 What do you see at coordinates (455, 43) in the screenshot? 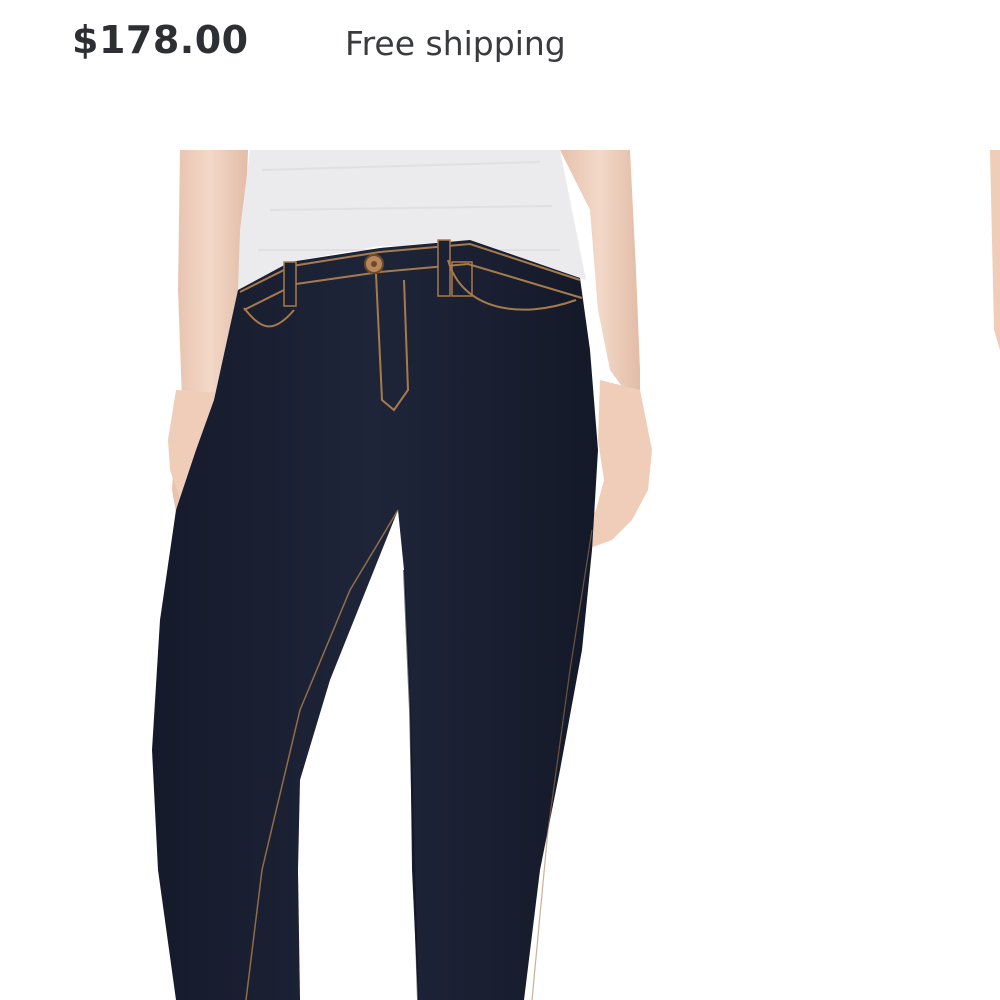
I see `shipping-label: Free shipping` at bounding box center [455, 43].